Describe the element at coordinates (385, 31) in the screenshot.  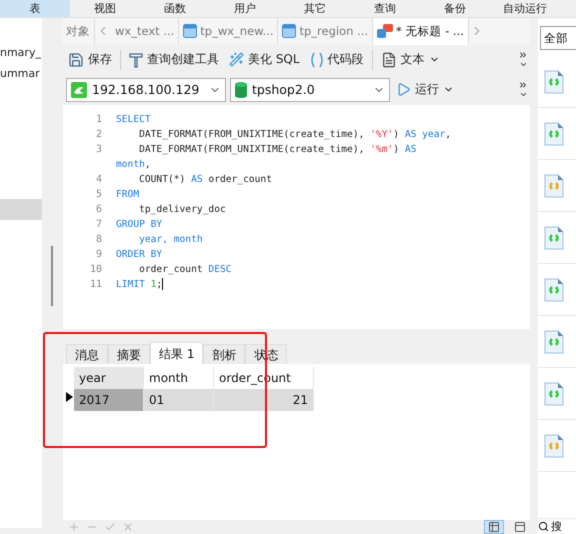
I see `query-icon` at that location.